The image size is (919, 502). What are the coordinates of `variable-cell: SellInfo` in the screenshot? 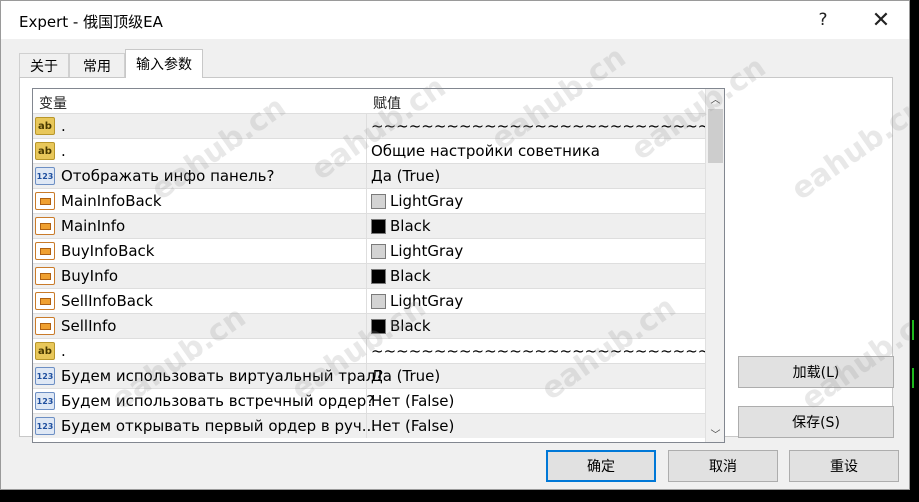 It's located at (200, 326).